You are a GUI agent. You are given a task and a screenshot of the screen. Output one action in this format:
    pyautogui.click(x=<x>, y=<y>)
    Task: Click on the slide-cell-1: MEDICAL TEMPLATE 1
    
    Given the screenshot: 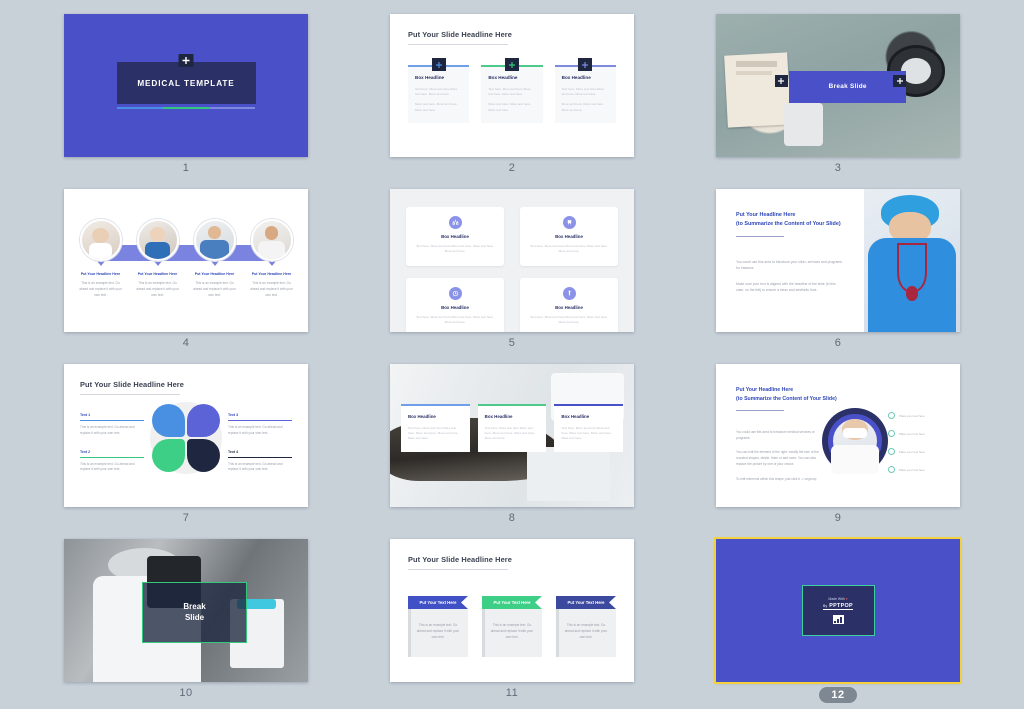 What is the action you would take?
    pyautogui.click(x=186, y=101)
    